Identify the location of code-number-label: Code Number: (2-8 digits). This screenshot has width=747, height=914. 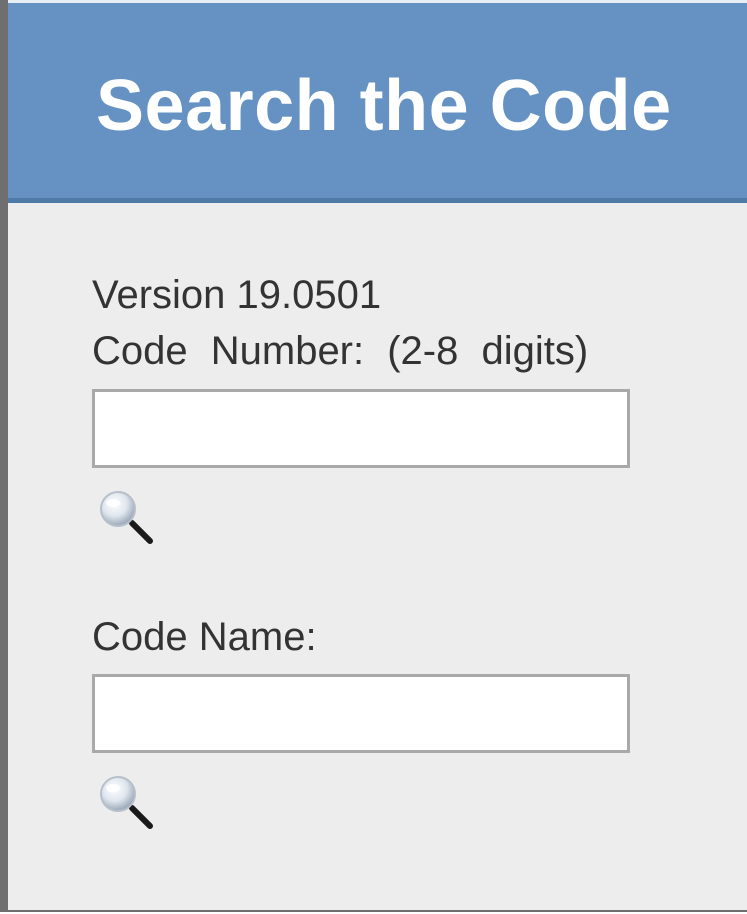
(340, 351).